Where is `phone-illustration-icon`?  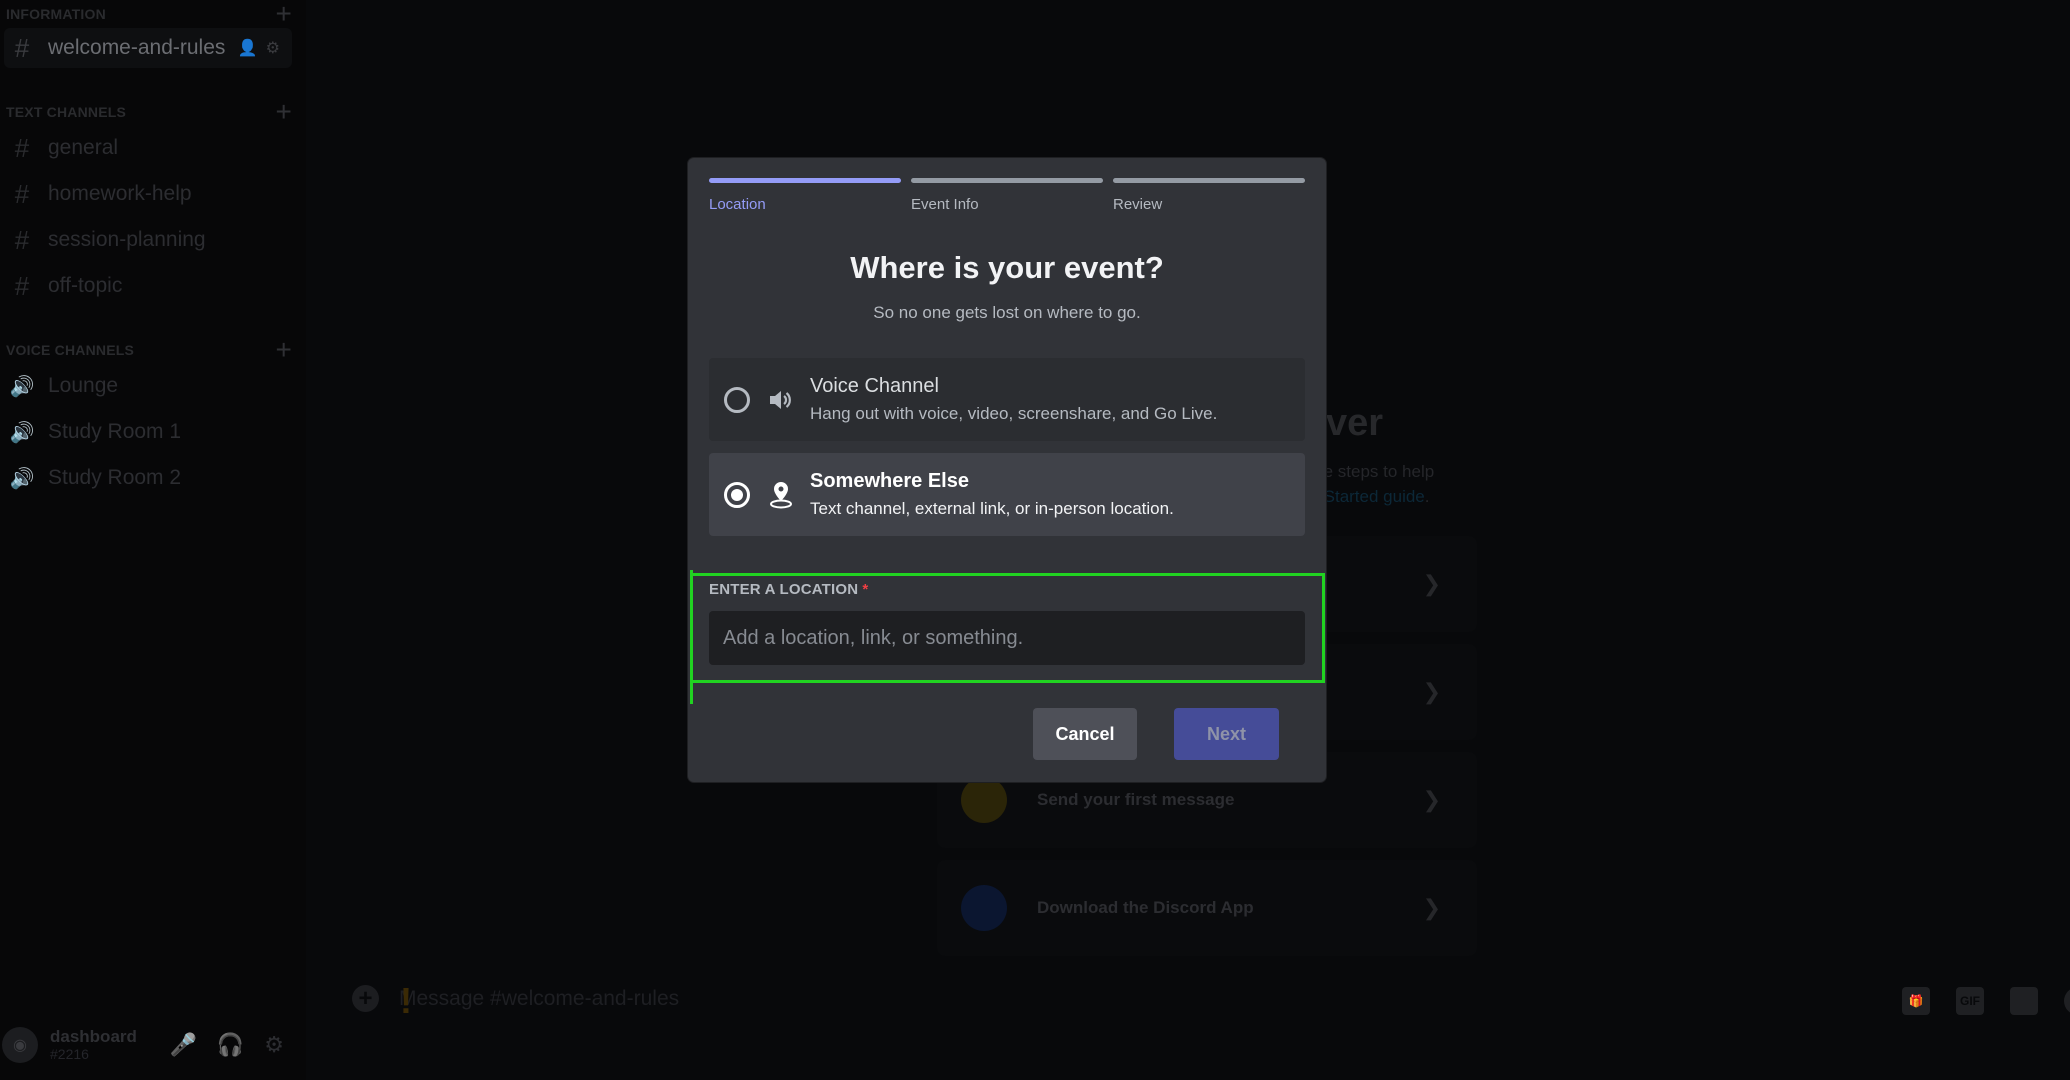
phone-illustration-icon is located at coordinates (984, 908).